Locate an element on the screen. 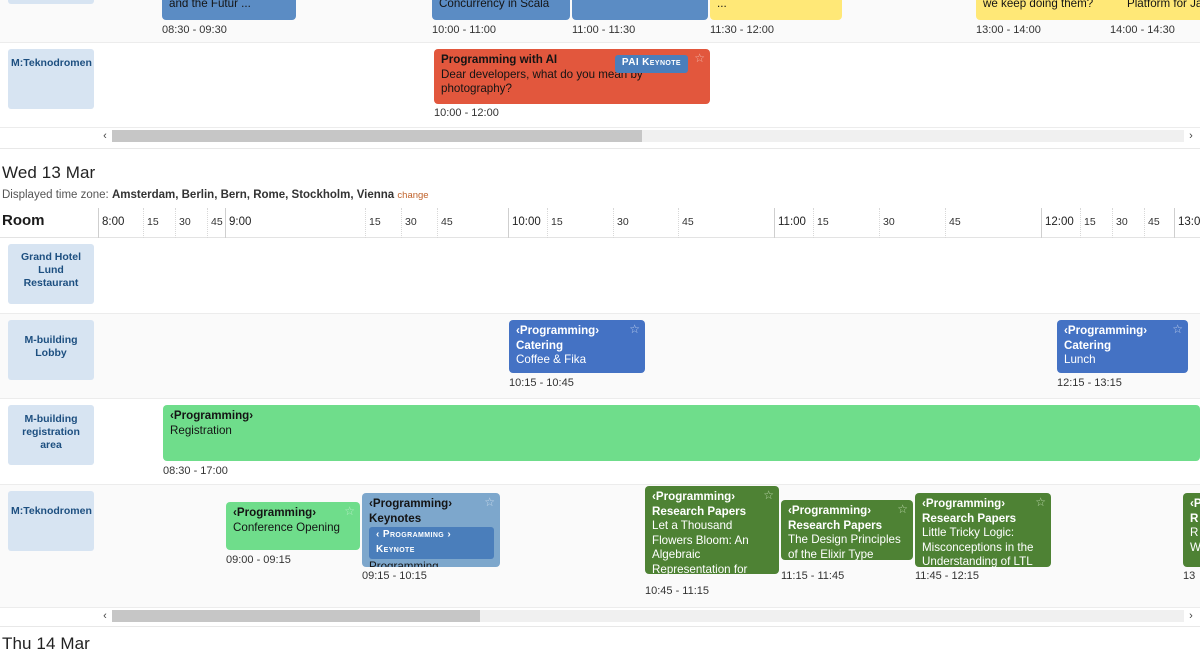  room-label: Grand Hotel Lund Restaurant is located at coordinates (51, 274).